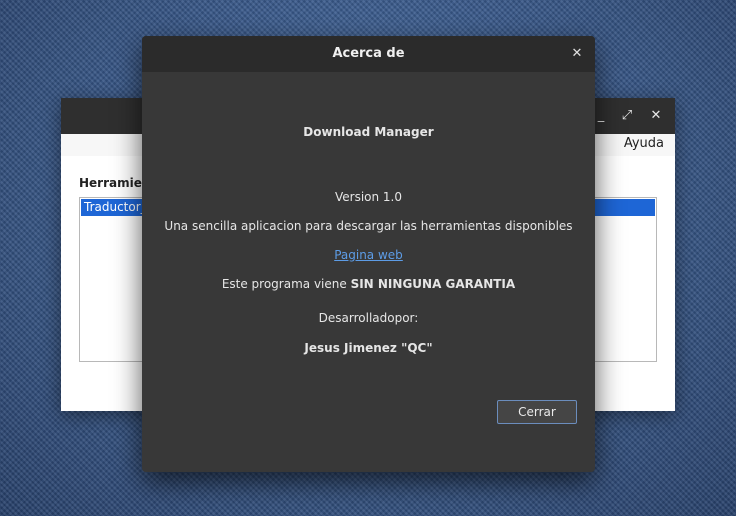 The height and width of the screenshot is (516, 736). What do you see at coordinates (115, 183) in the screenshot?
I see `tools-label: Herramien` at bounding box center [115, 183].